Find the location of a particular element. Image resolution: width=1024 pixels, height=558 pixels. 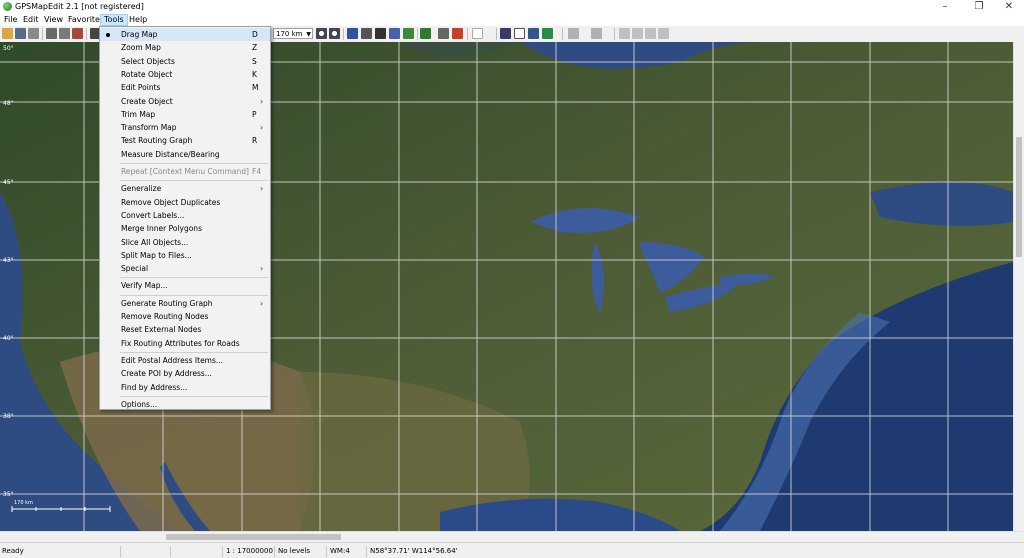

menu-item-shortcut: Z is located at coordinates (255, 48).